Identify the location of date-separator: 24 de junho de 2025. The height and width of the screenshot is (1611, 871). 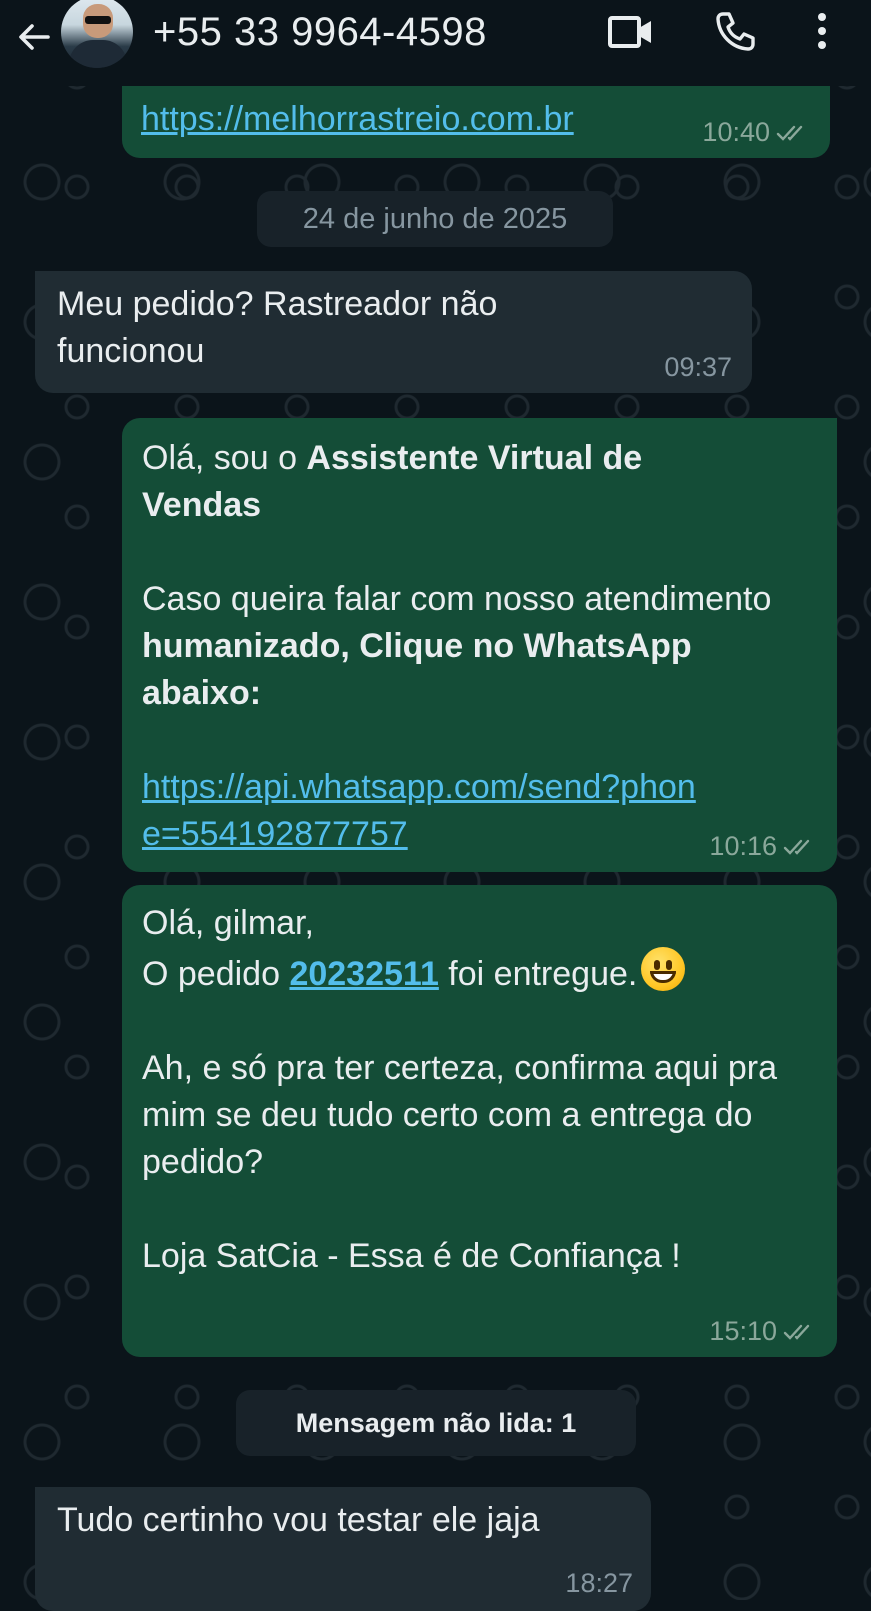
(435, 219).